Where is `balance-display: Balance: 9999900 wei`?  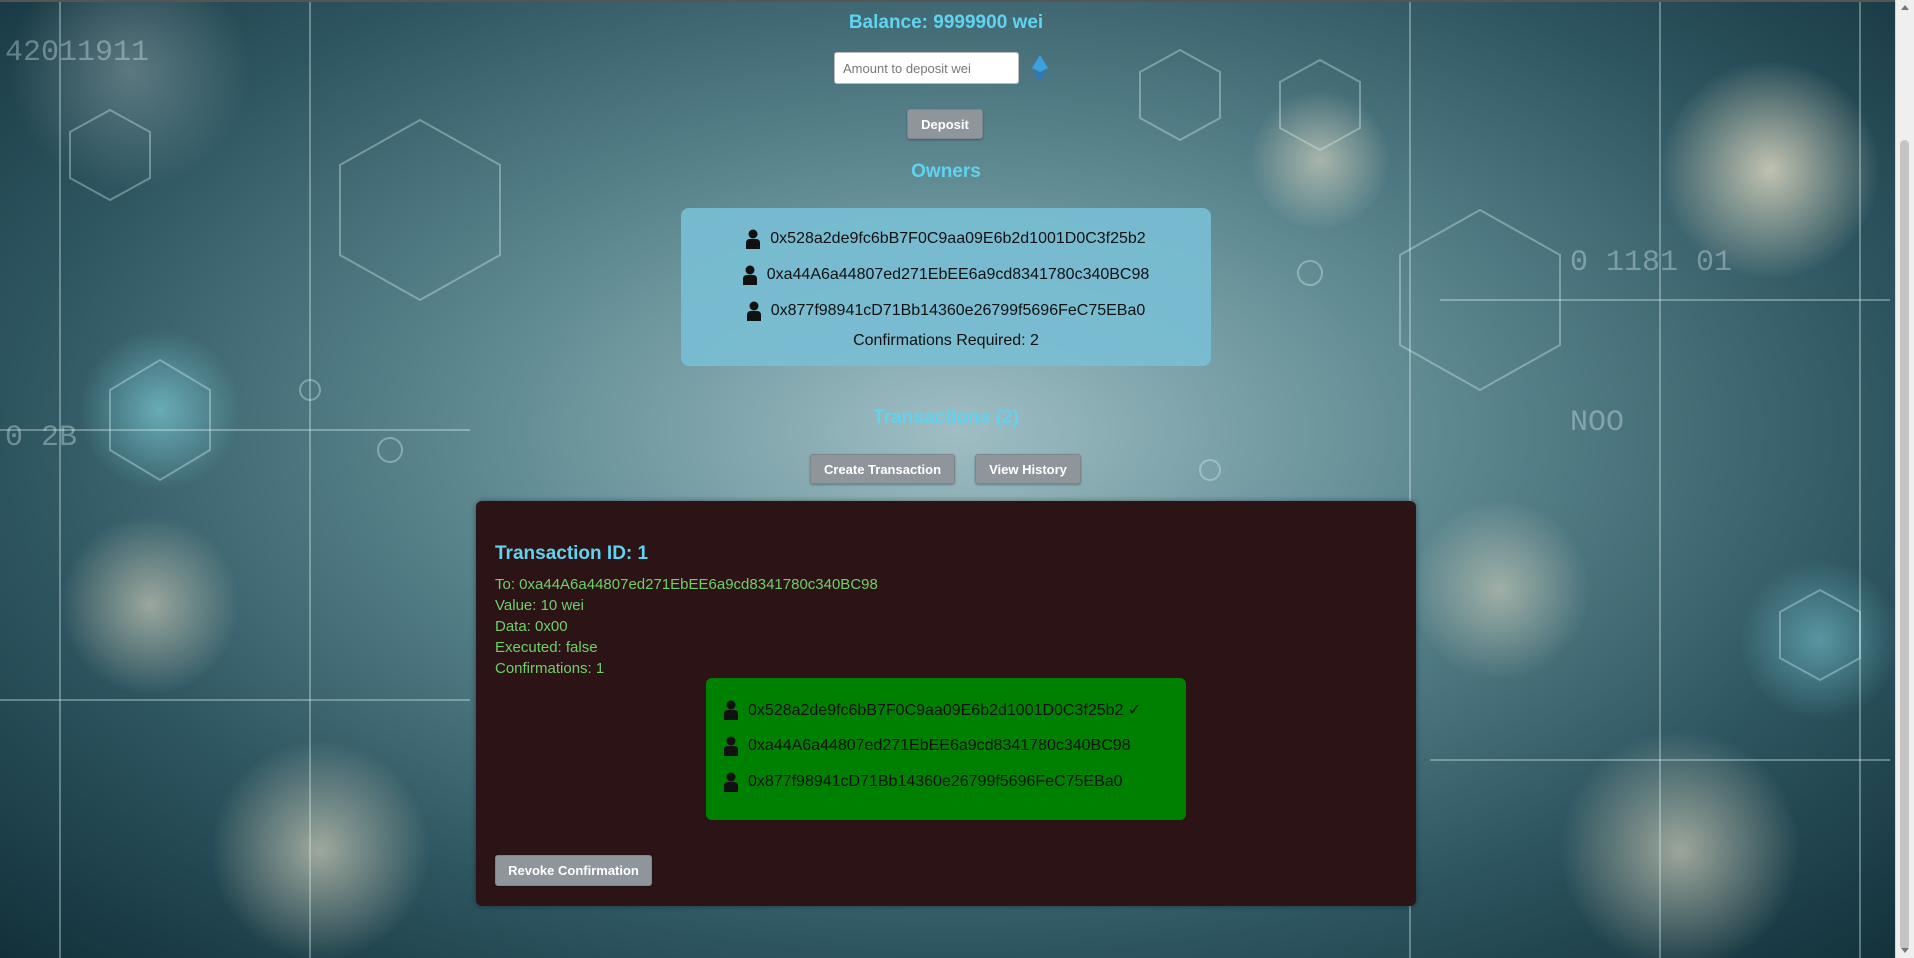
balance-display: Balance: 9999900 wei is located at coordinates (946, 22).